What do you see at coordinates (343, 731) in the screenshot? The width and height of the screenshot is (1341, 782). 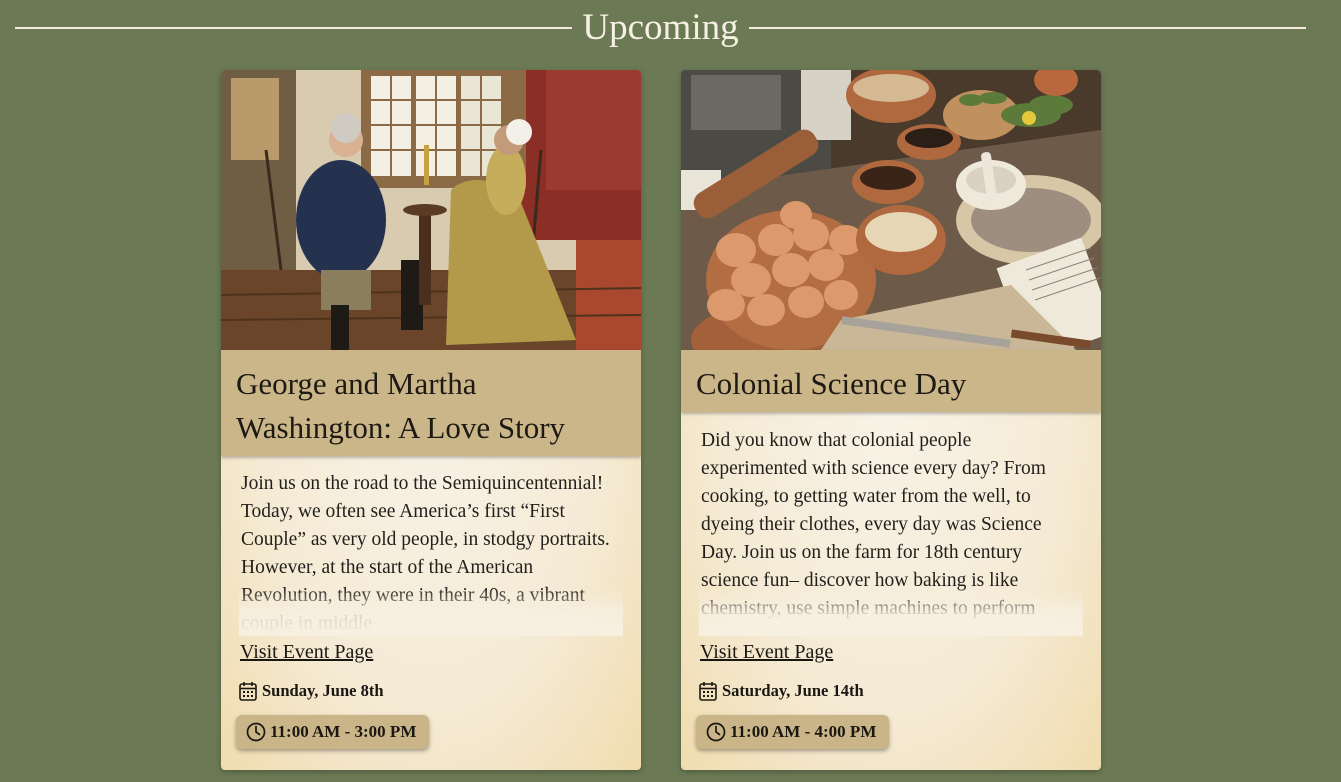 I see `event-time-label: 11:00 AM - 3:00 PM` at bounding box center [343, 731].